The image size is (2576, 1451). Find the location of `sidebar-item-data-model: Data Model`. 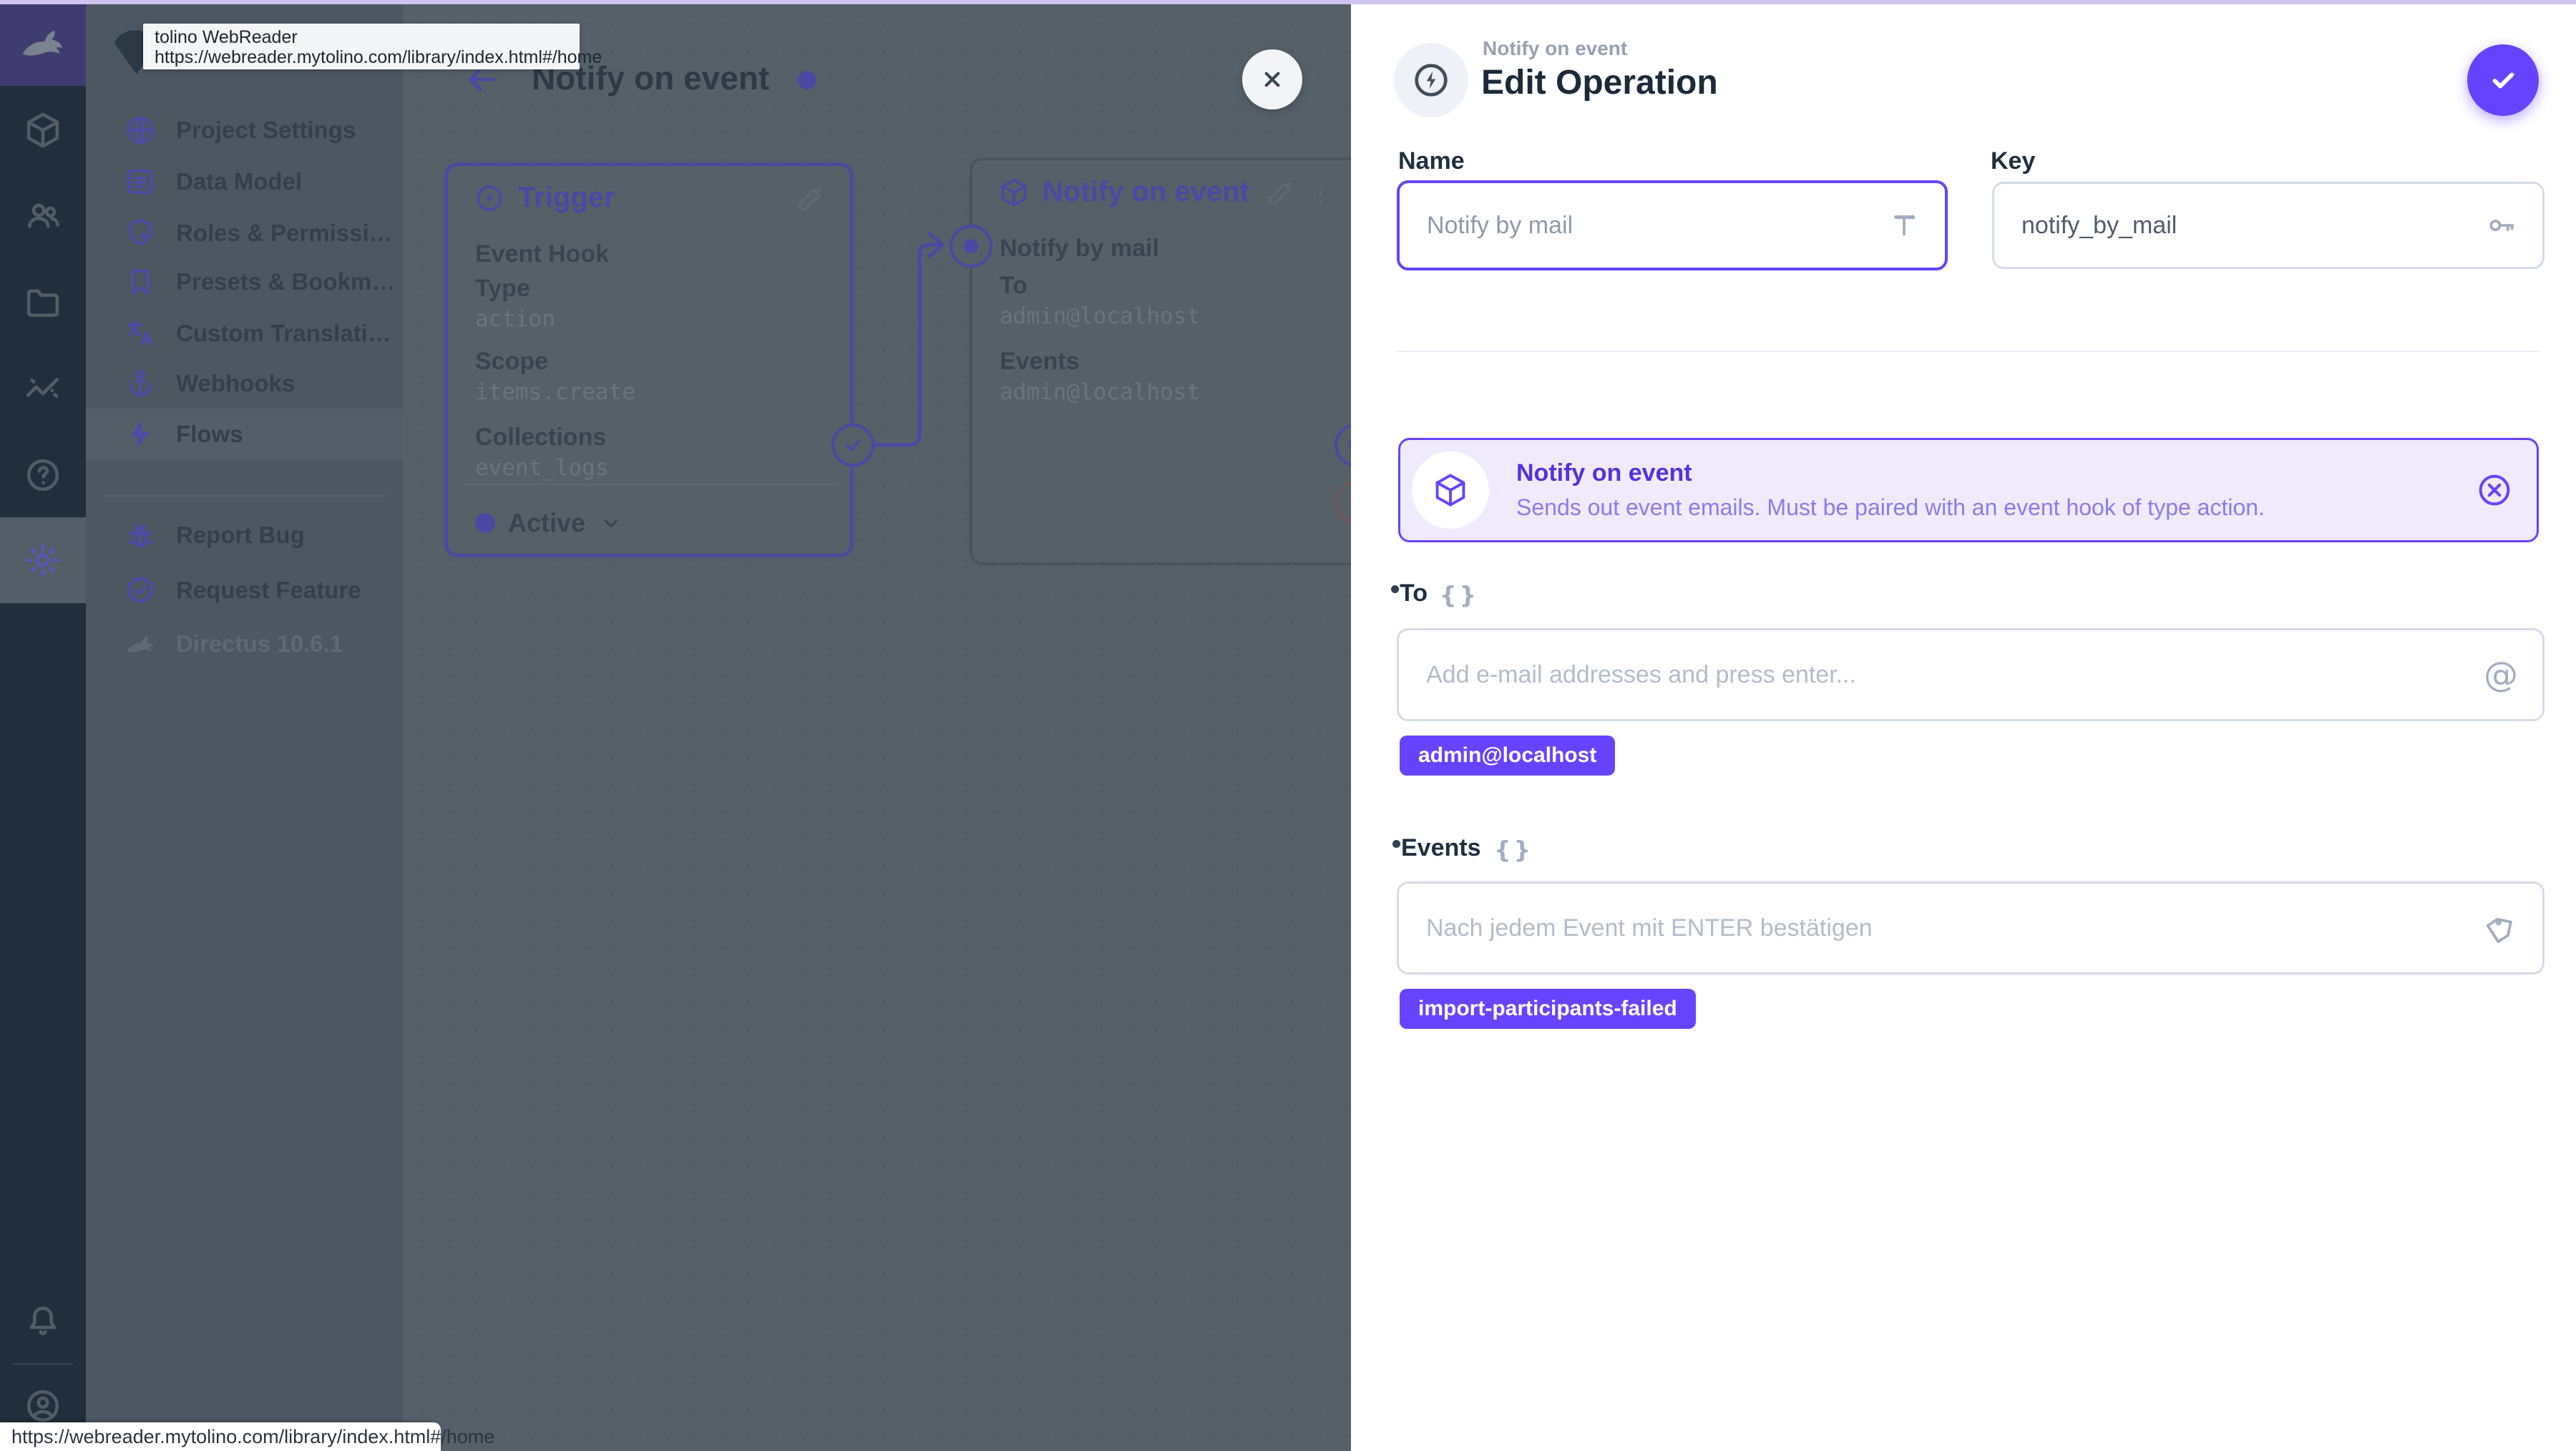

sidebar-item-data-model: Data Model is located at coordinates (244, 181).